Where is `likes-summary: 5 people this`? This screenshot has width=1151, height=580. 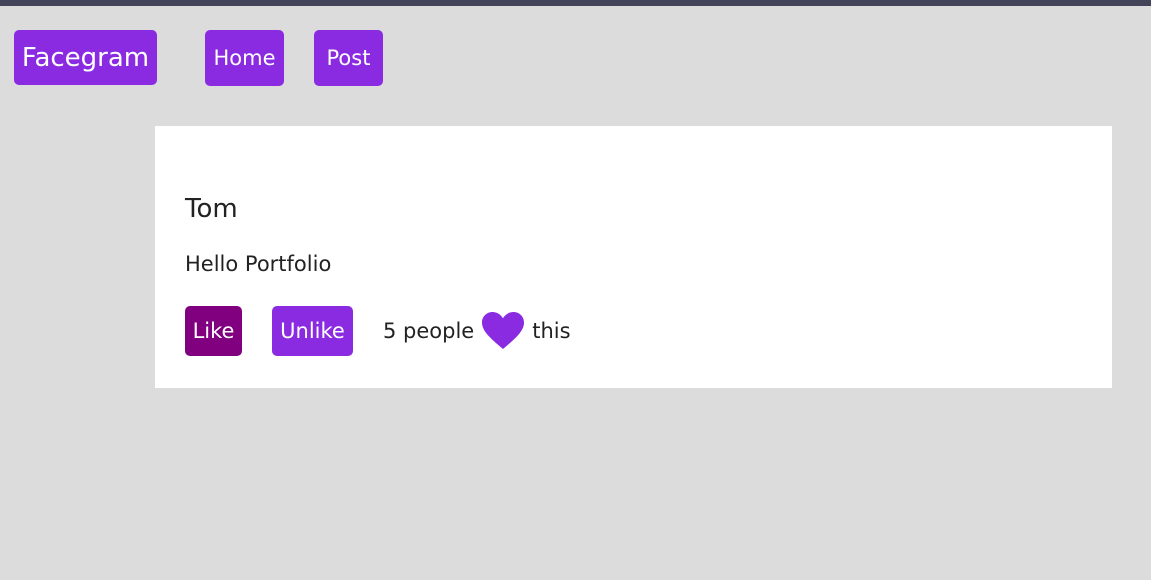
likes-summary: 5 people this is located at coordinates (477, 331).